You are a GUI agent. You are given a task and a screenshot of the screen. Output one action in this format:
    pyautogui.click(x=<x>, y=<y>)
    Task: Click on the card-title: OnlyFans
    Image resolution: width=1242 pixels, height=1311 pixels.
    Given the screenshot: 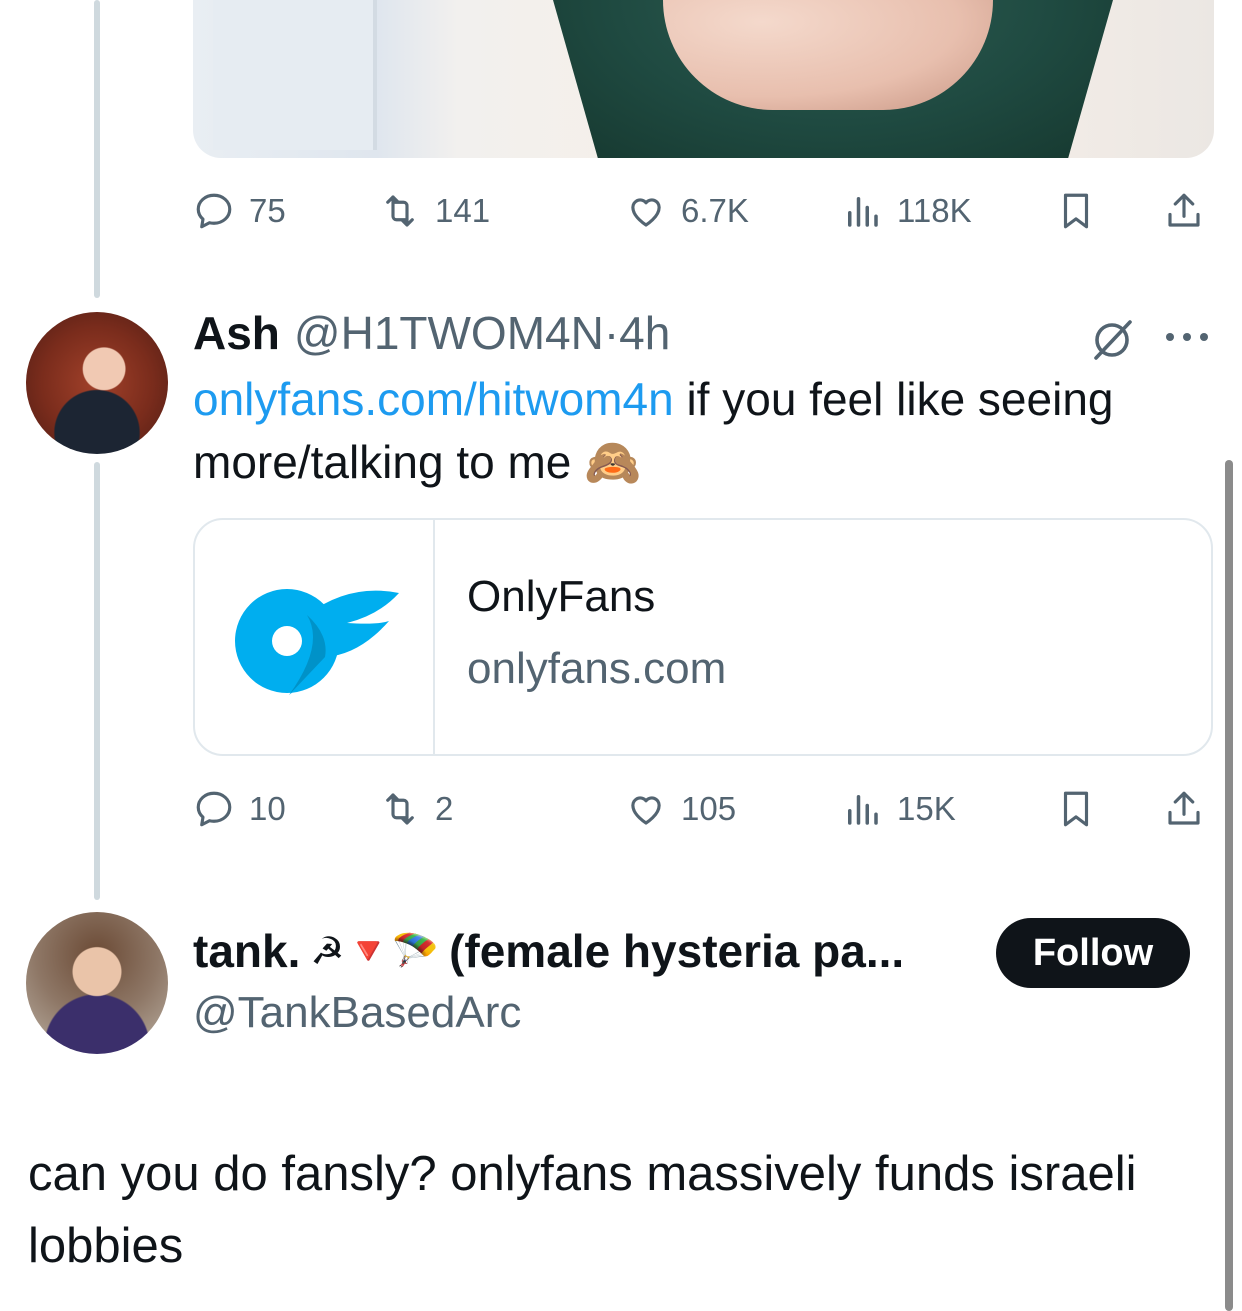 What is the action you would take?
    pyautogui.click(x=561, y=596)
    